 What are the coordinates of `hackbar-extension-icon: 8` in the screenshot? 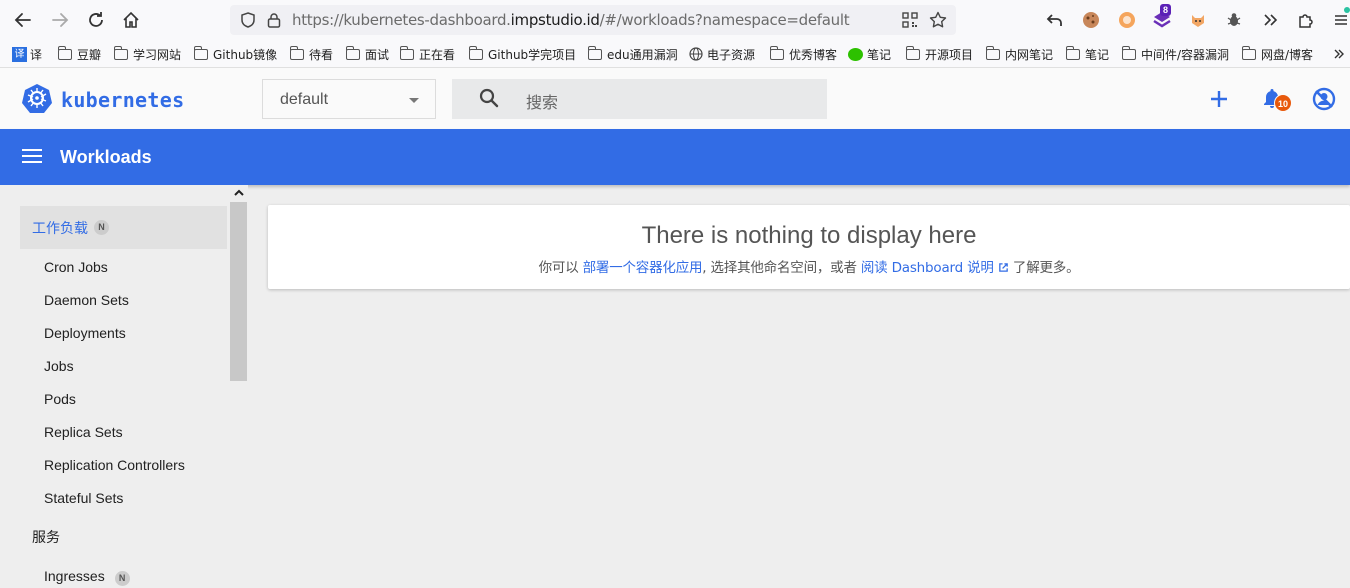 It's located at (1162, 17).